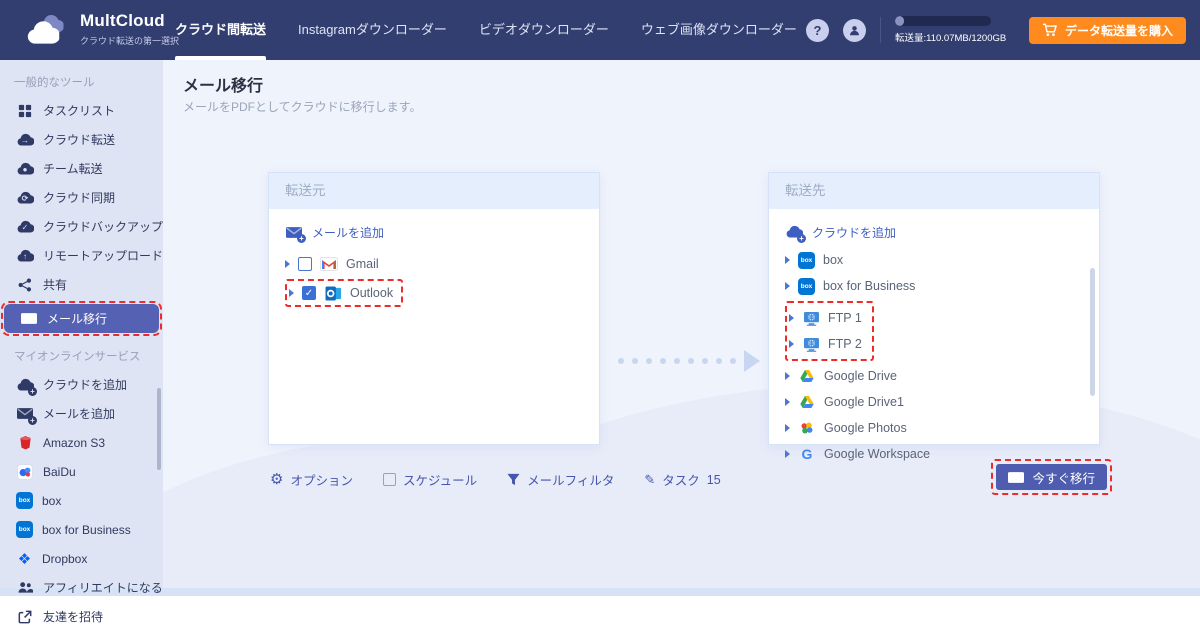 This screenshot has width=1200, height=631. Describe the element at coordinates (942, 21) in the screenshot. I see `traffic-progress-bar` at that location.